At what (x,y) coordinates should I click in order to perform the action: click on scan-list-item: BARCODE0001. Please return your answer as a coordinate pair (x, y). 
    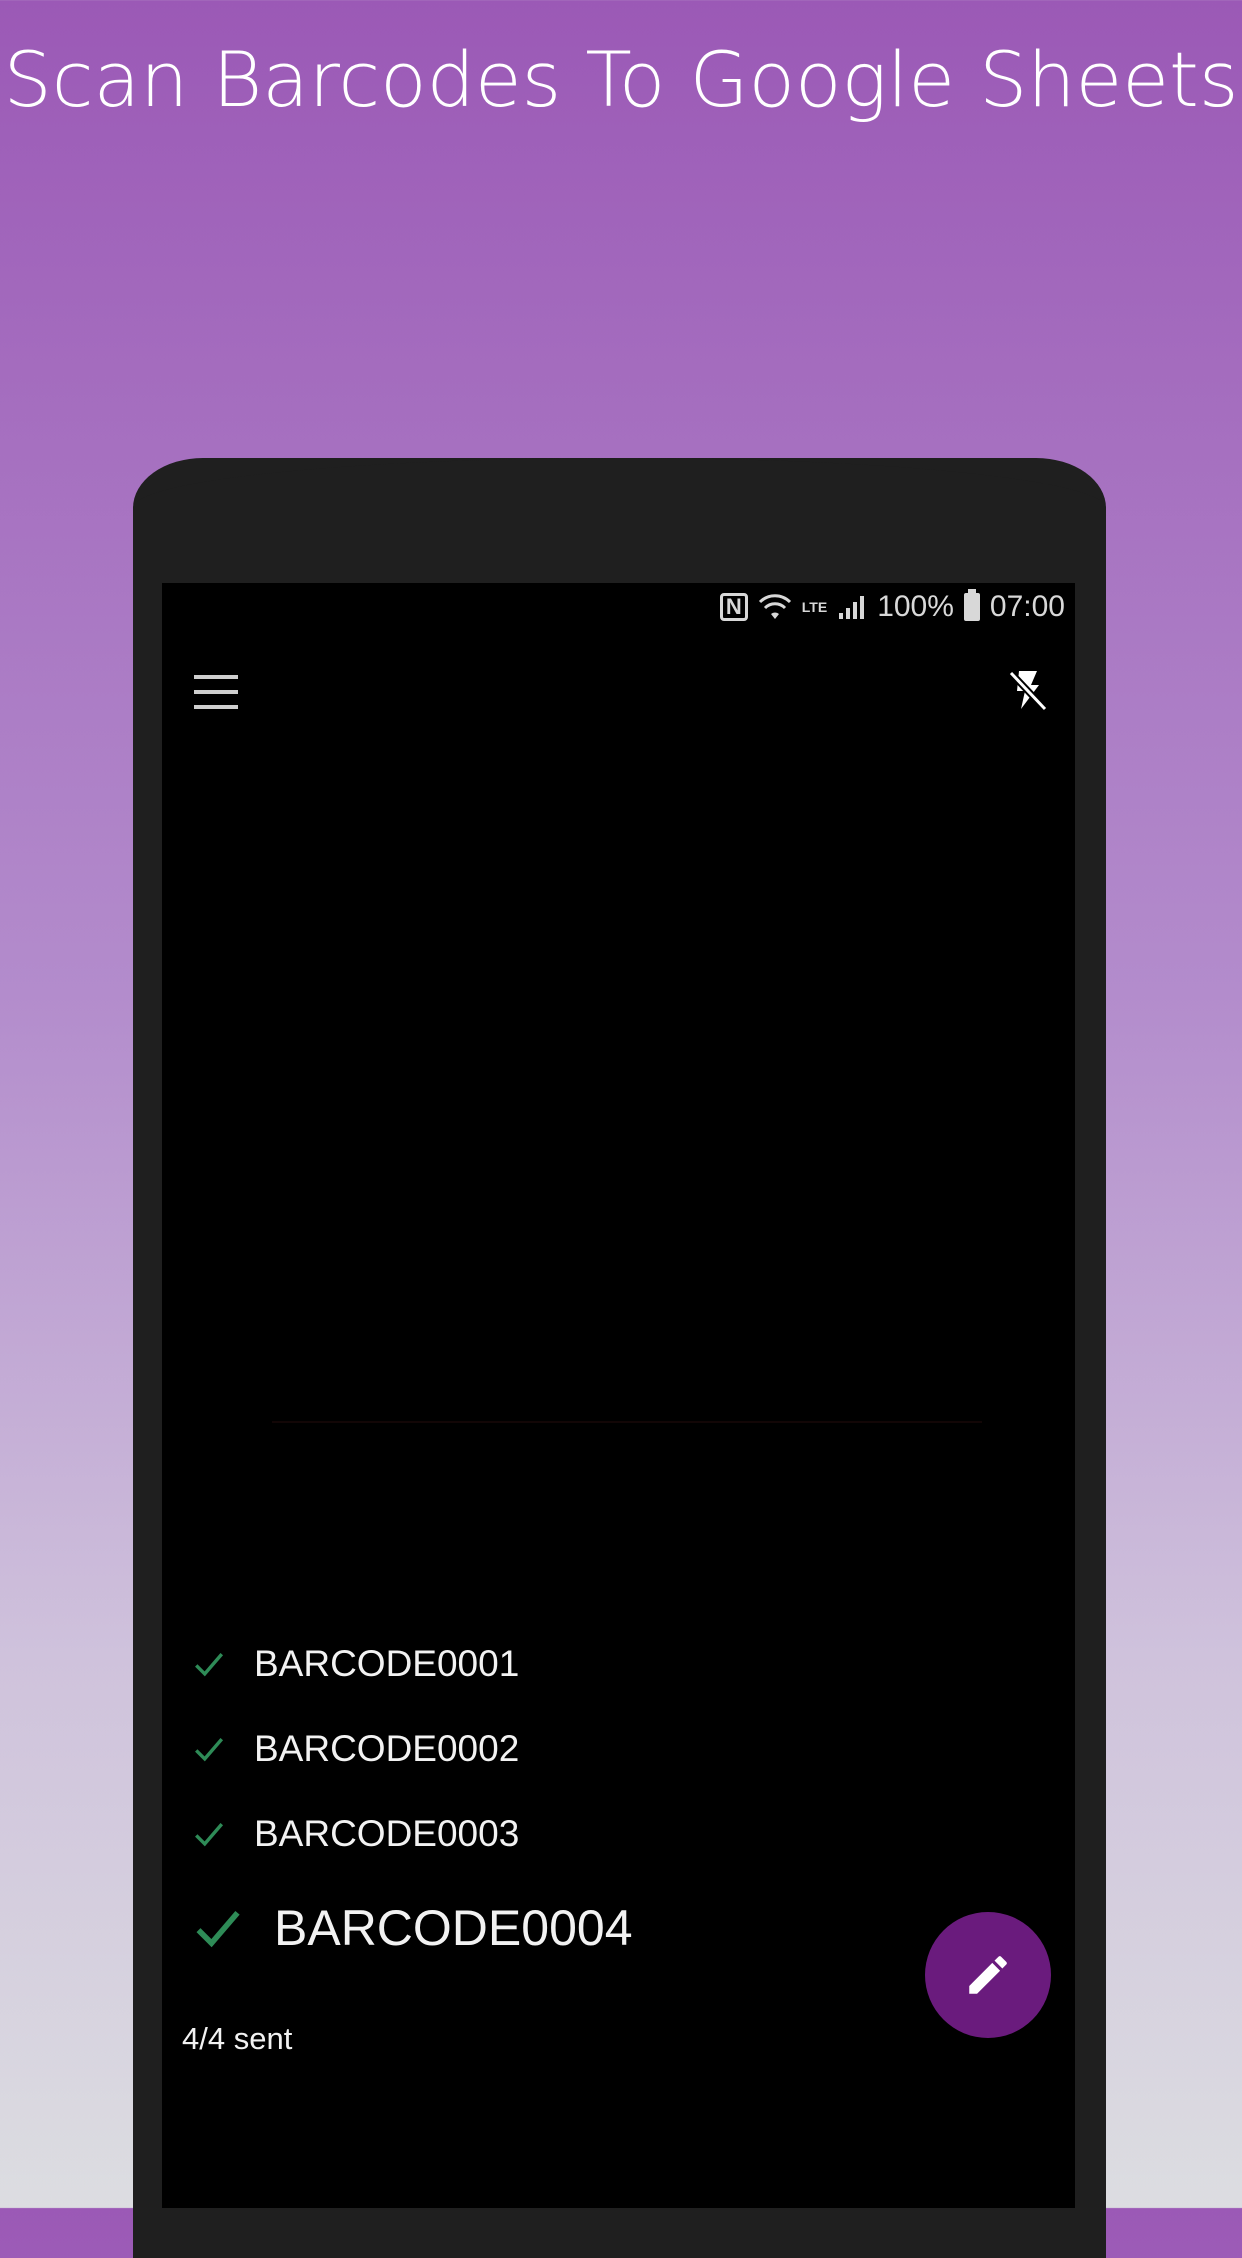
    Looking at the image, I should click on (355, 1664).